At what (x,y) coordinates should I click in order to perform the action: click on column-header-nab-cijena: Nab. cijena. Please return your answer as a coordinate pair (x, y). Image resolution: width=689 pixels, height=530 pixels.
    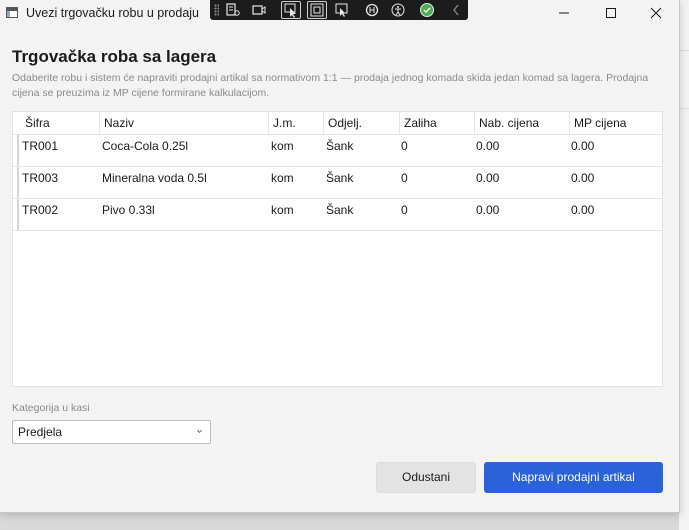
    Looking at the image, I should click on (521, 123).